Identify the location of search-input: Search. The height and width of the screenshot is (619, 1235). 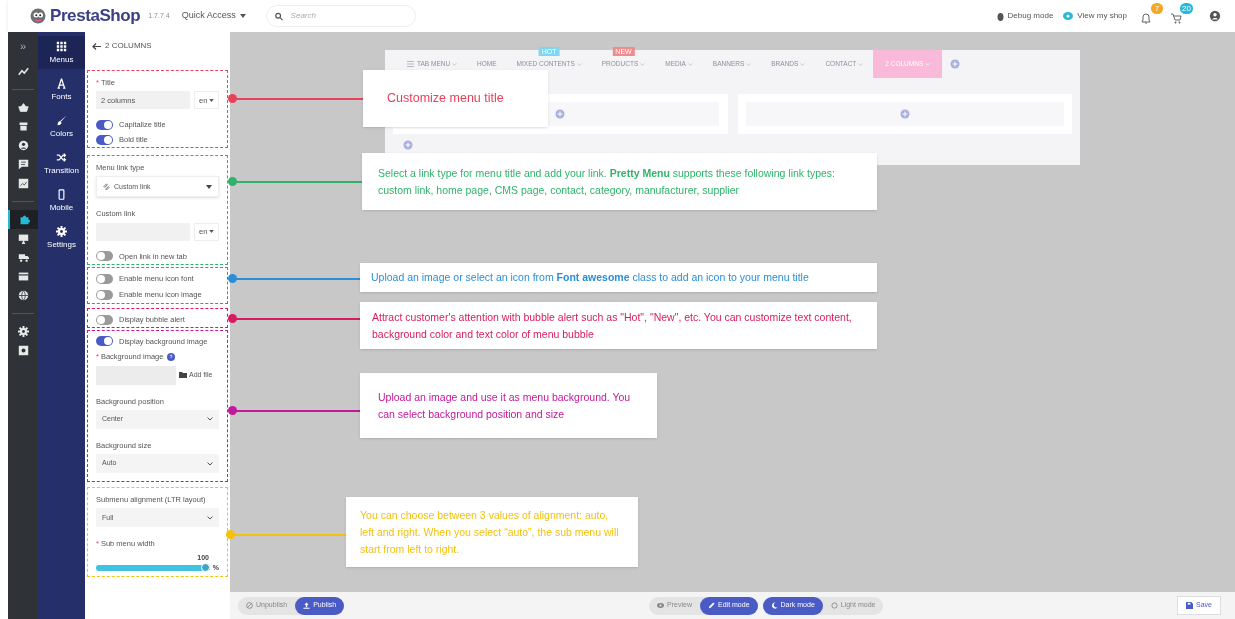
(348, 16).